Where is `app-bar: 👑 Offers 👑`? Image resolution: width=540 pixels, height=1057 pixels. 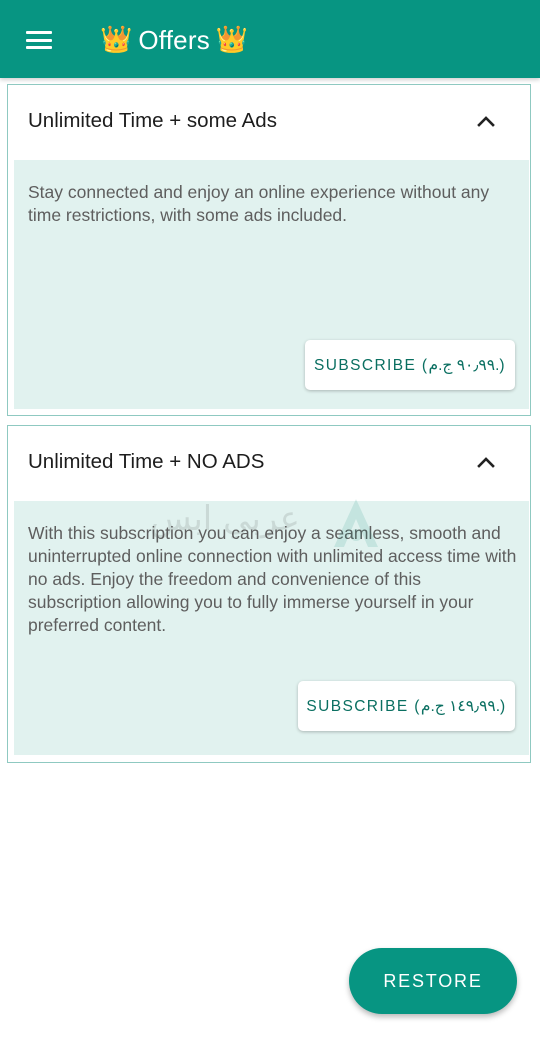 app-bar: 👑 Offers 👑 is located at coordinates (270, 39).